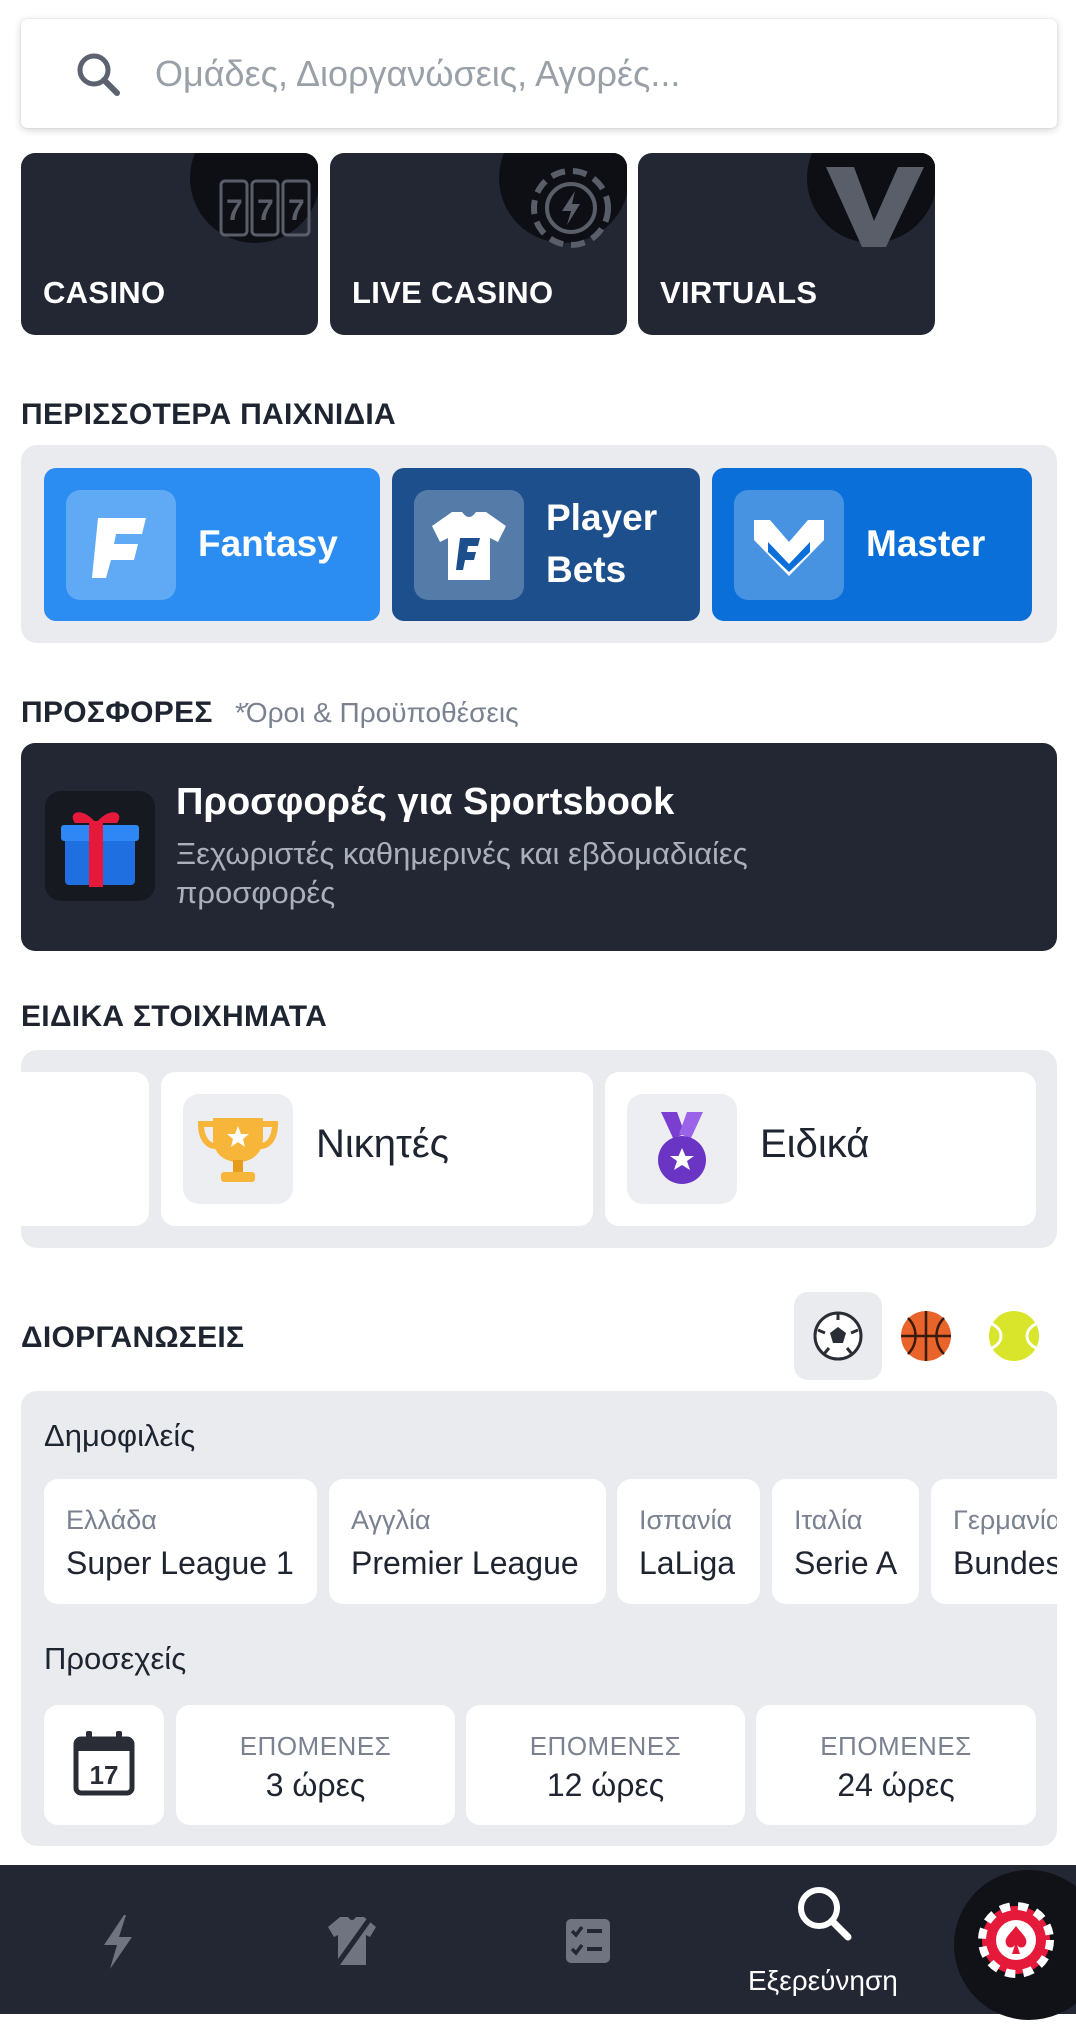 The image size is (1076, 2025). I want to click on casino-tile: 777 CASINO, so click(169, 244).